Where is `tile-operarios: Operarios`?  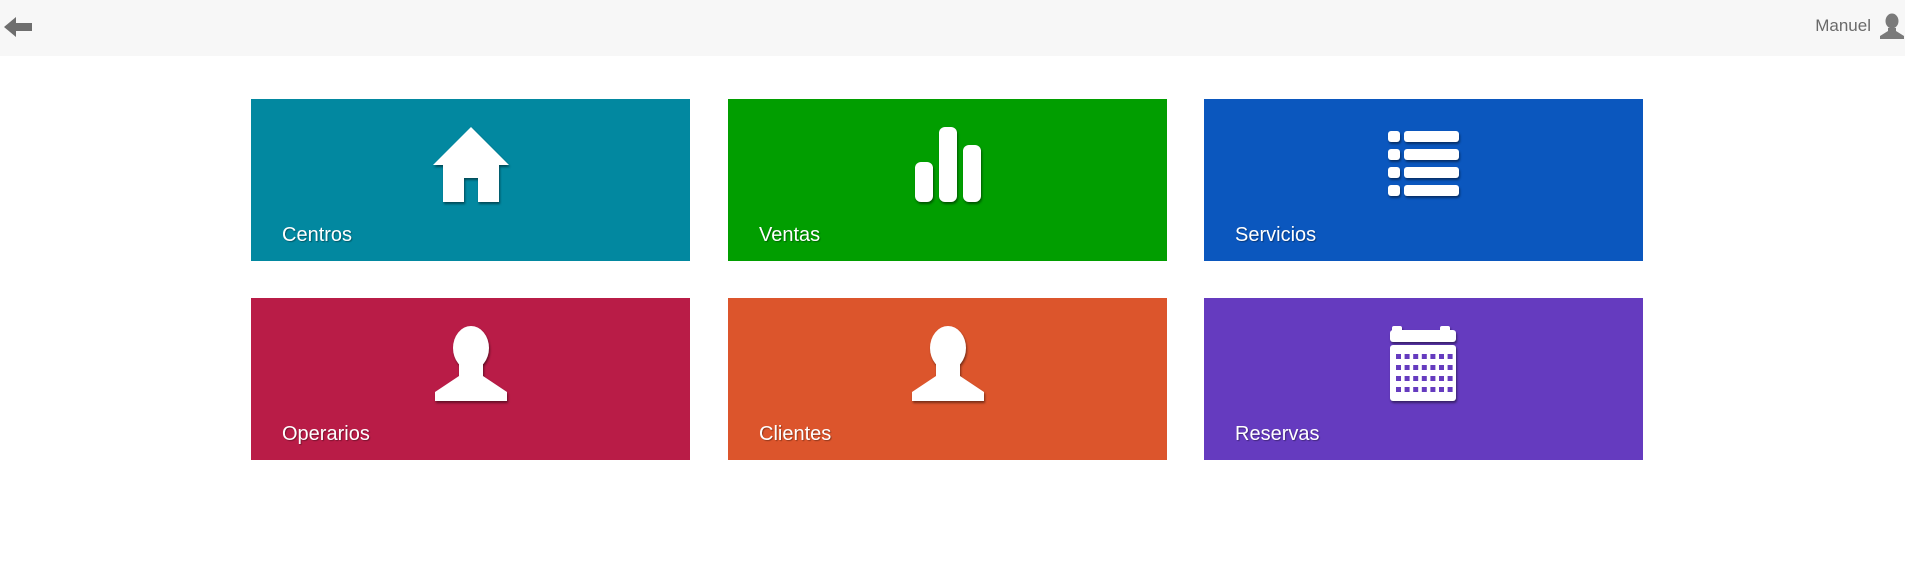 tile-operarios: Operarios is located at coordinates (470, 379).